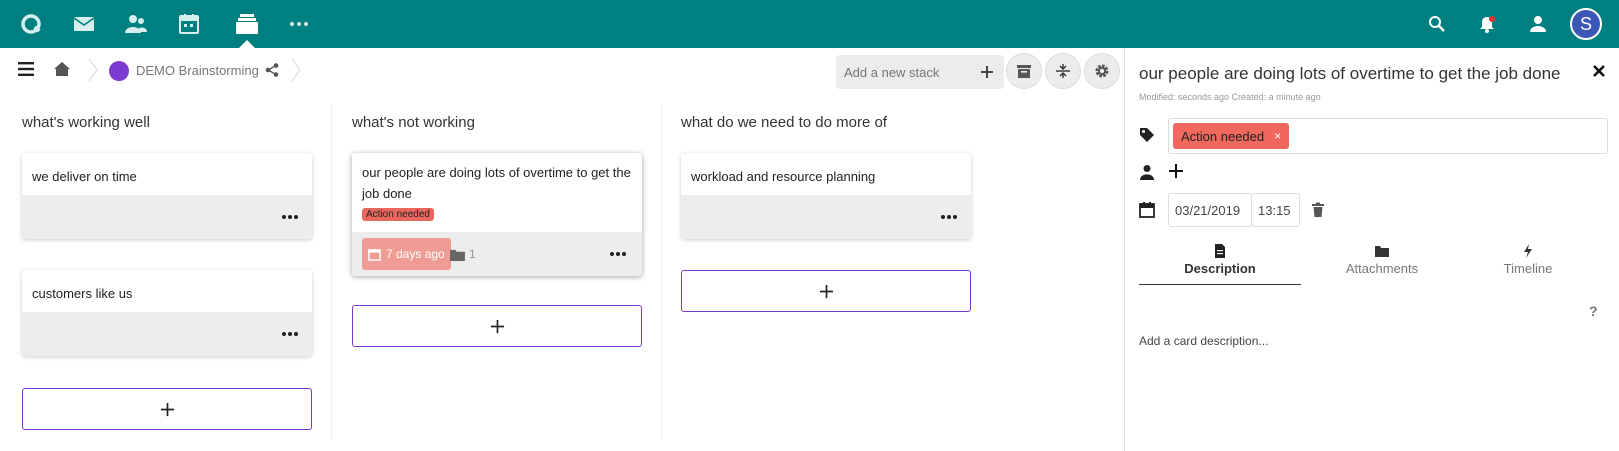 The width and height of the screenshot is (1619, 451). I want to click on due-date-text: 7 days ago, so click(415, 254).